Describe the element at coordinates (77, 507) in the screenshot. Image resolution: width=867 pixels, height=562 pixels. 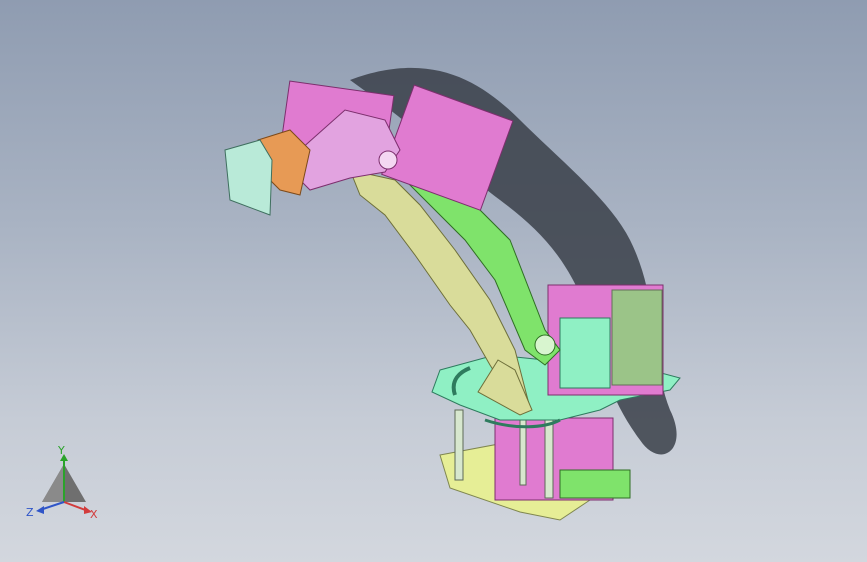
I see `x-axis` at that location.